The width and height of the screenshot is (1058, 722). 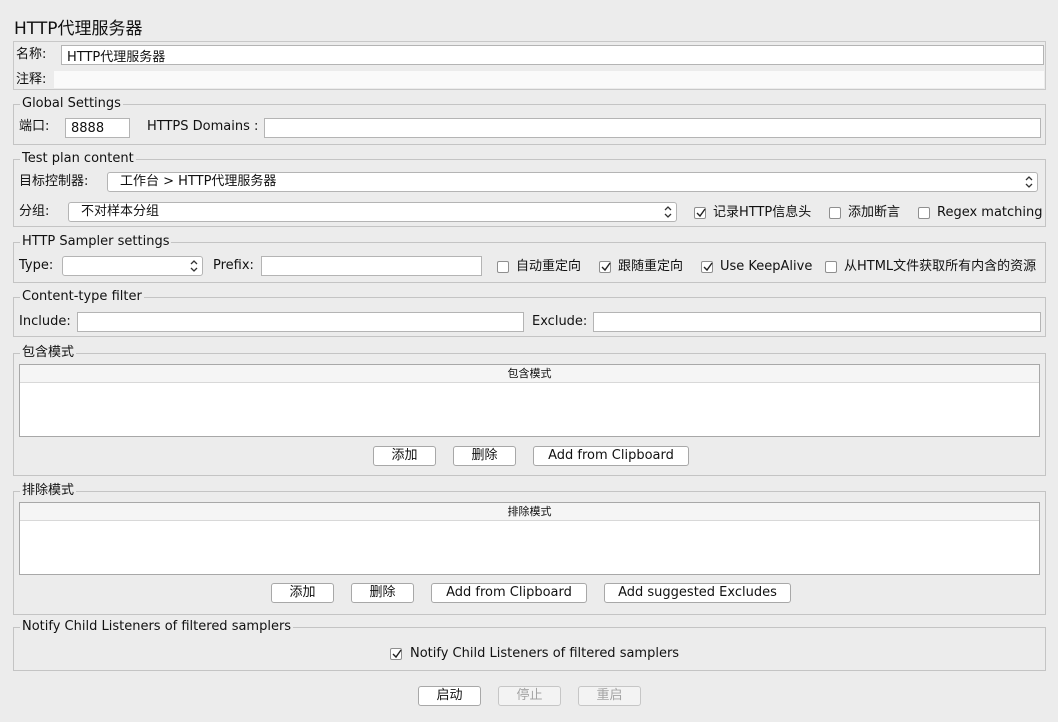 I want to click on exclude-delete-button: 删除, so click(x=382, y=593).